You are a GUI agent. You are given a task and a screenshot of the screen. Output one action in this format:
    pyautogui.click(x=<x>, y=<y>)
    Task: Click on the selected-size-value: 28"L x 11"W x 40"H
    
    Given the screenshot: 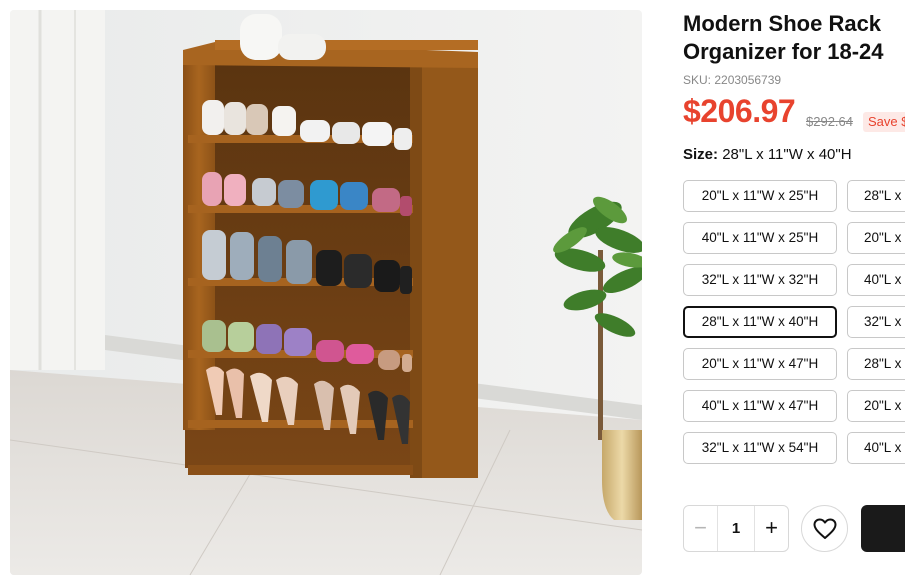 What is the action you would take?
    pyautogui.click(x=787, y=154)
    